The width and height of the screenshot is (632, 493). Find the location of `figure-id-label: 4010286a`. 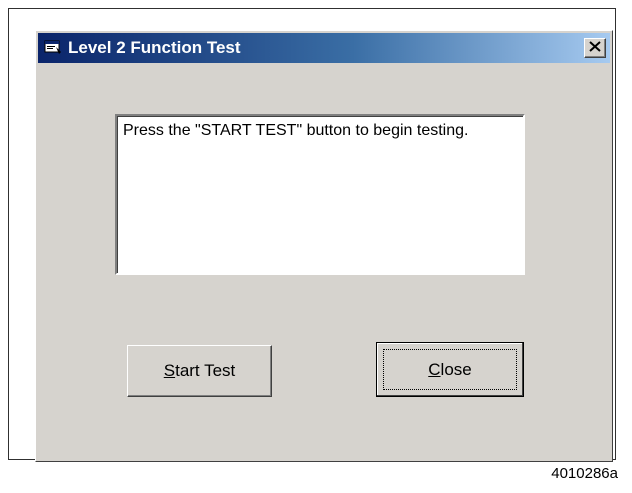

figure-id-label: 4010286a is located at coordinates (584, 473).